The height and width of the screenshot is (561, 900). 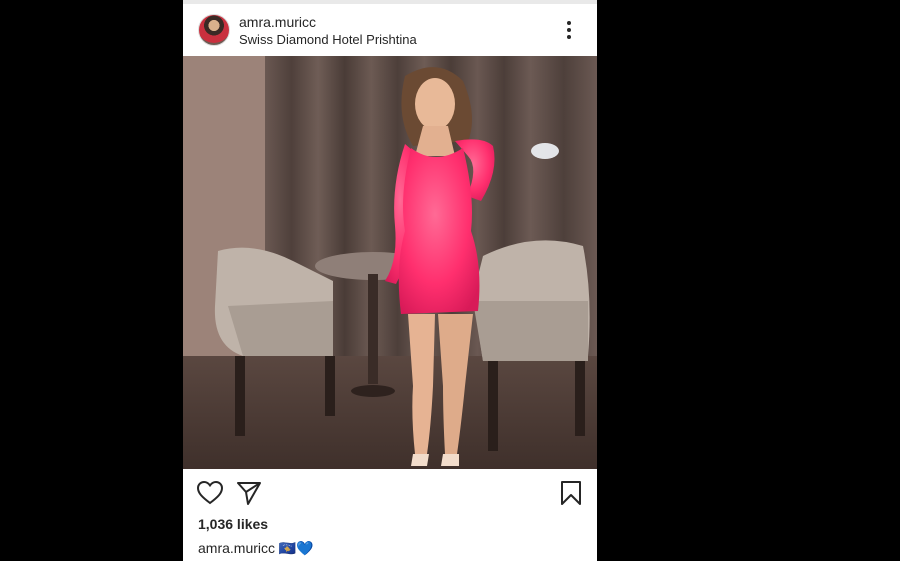 What do you see at coordinates (390, 492) in the screenshot?
I see `post-actions` at bounding box center [390, 492].